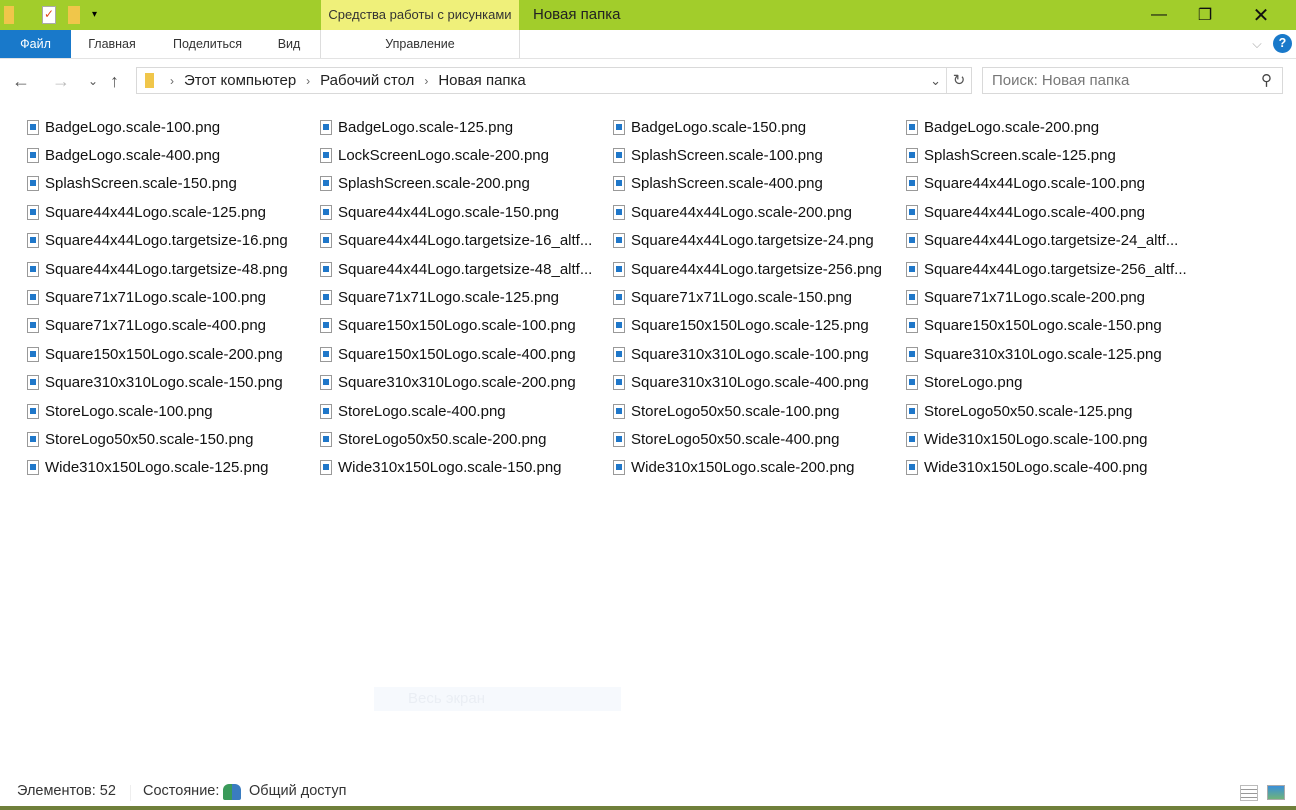 This screenshot has width=1296, height=810. I want to click on file-item: Square44x44Logo.scale-125.png, so click(173, 212).